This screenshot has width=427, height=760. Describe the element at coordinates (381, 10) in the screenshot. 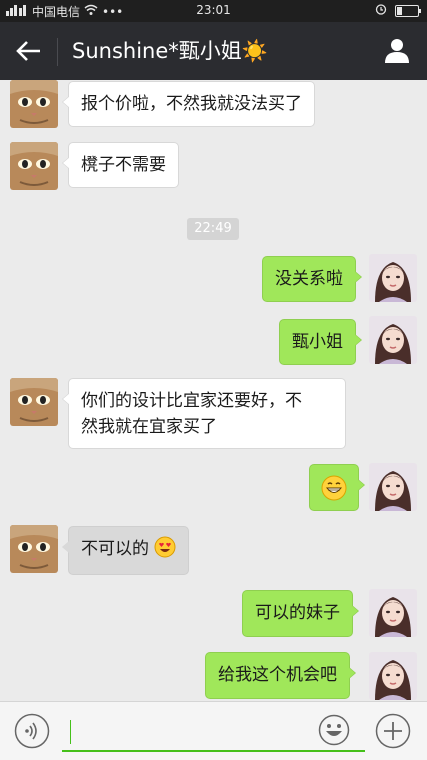

I see `alarm-icon` at that location.